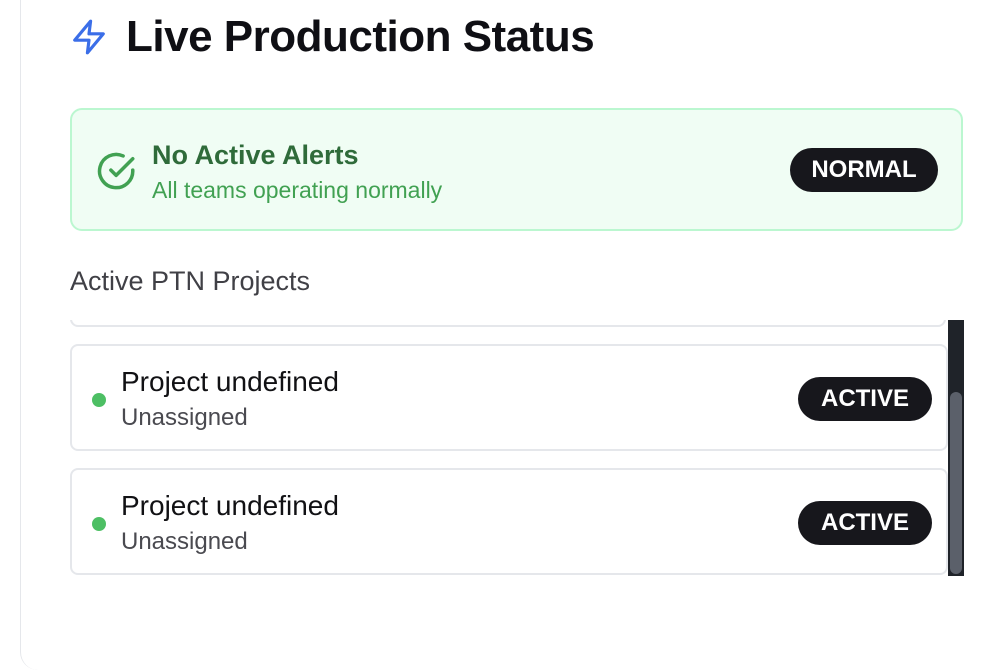 Image resolution: width=998 pixels, height=670 pixels. Describe the element at coordinates (508, 323) in the screenshot. I see `list-item-partial` at that location.